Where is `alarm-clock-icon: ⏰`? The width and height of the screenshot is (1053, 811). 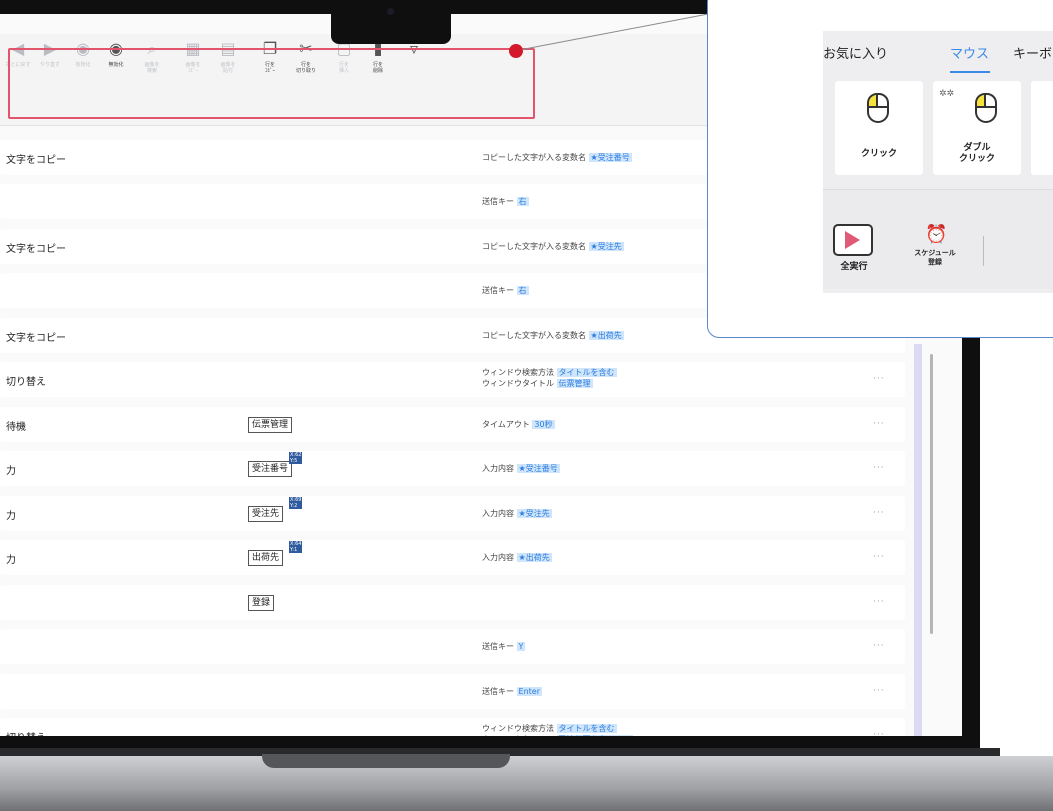 alarm-clock-icon: ⏰ is located at coordinates (936, 234).